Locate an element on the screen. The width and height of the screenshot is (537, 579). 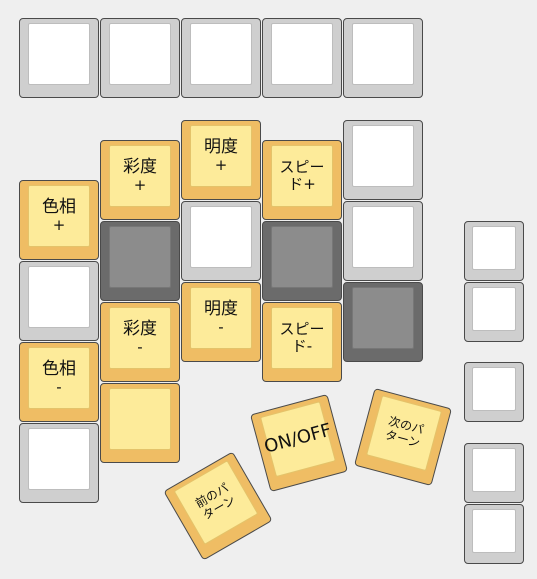
key-label-line2: ド- is located at coordinates (302, 346).